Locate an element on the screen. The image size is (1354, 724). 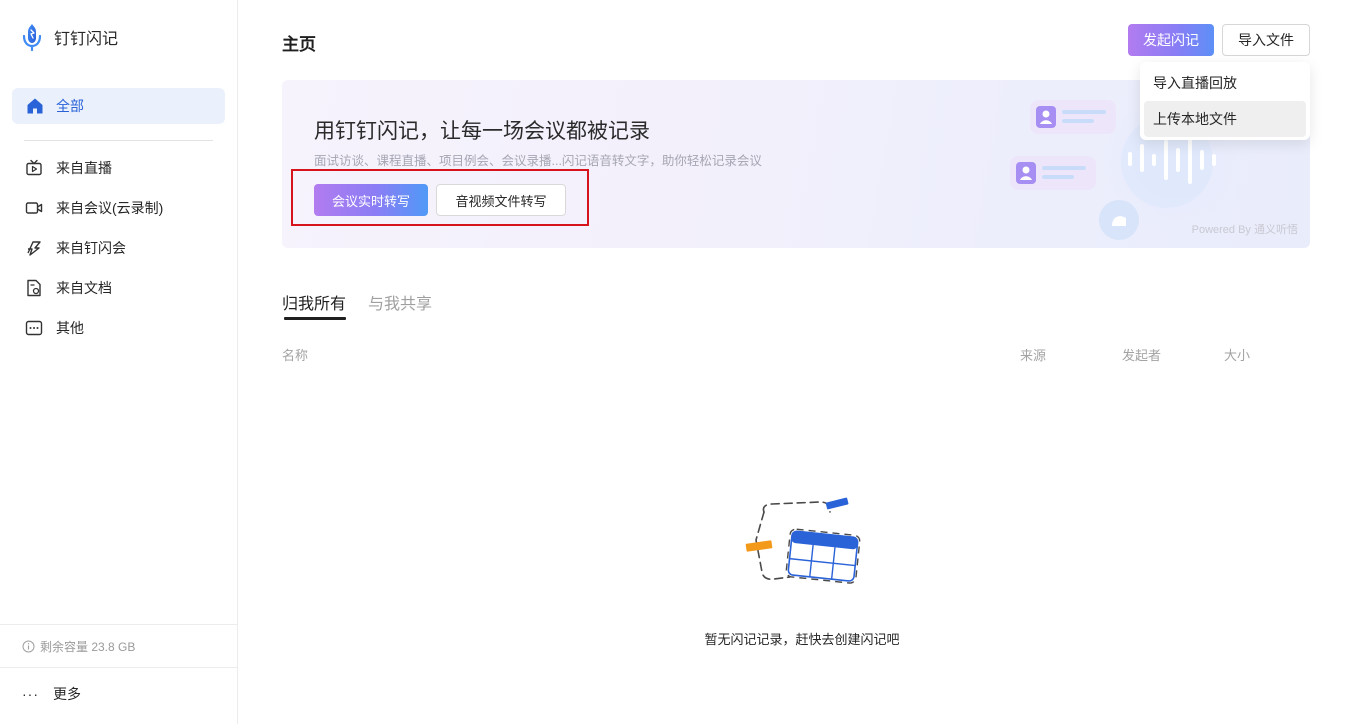
sidebar-item-all: 全部 is located at coordinates (118, 106).